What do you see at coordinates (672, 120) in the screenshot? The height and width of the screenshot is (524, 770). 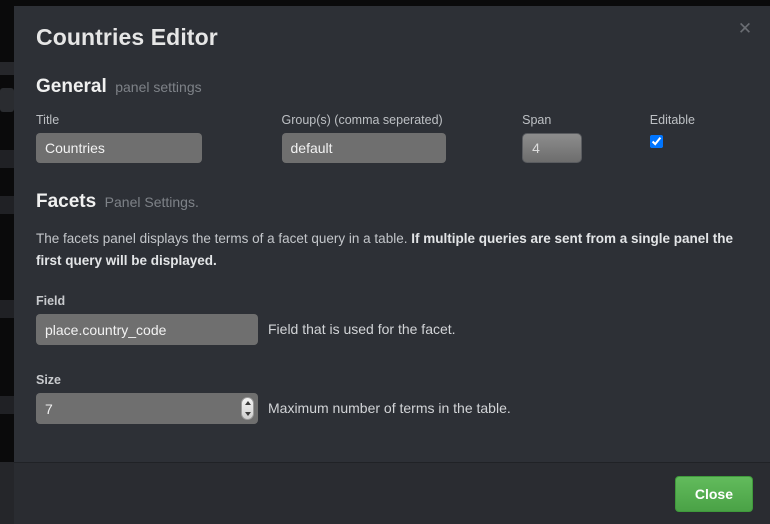 I see `editable-field-label: Editable` at bounding box center [672, 120].